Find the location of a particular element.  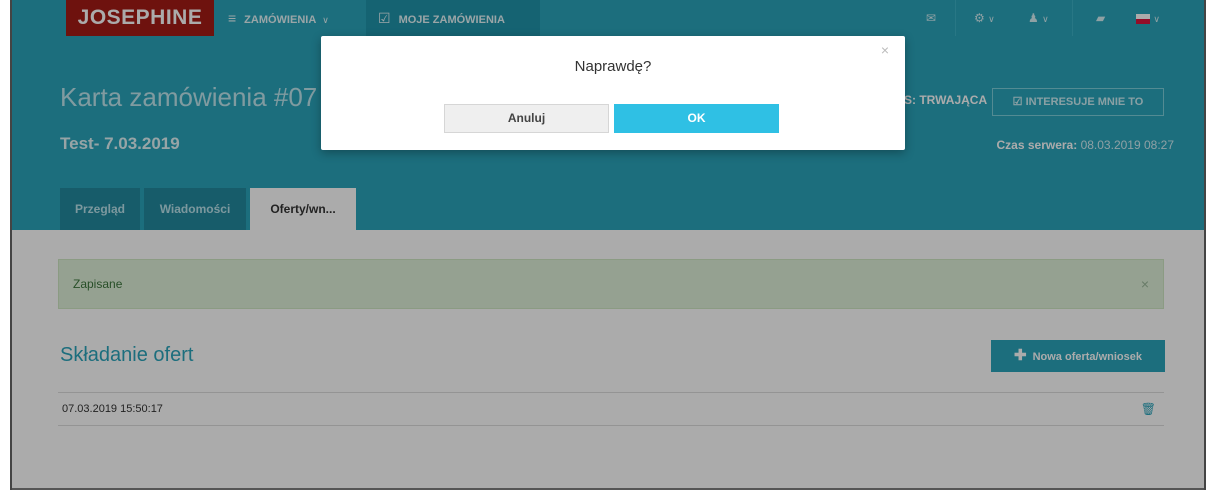

close-icon: × is located at coordinates (885, 50).